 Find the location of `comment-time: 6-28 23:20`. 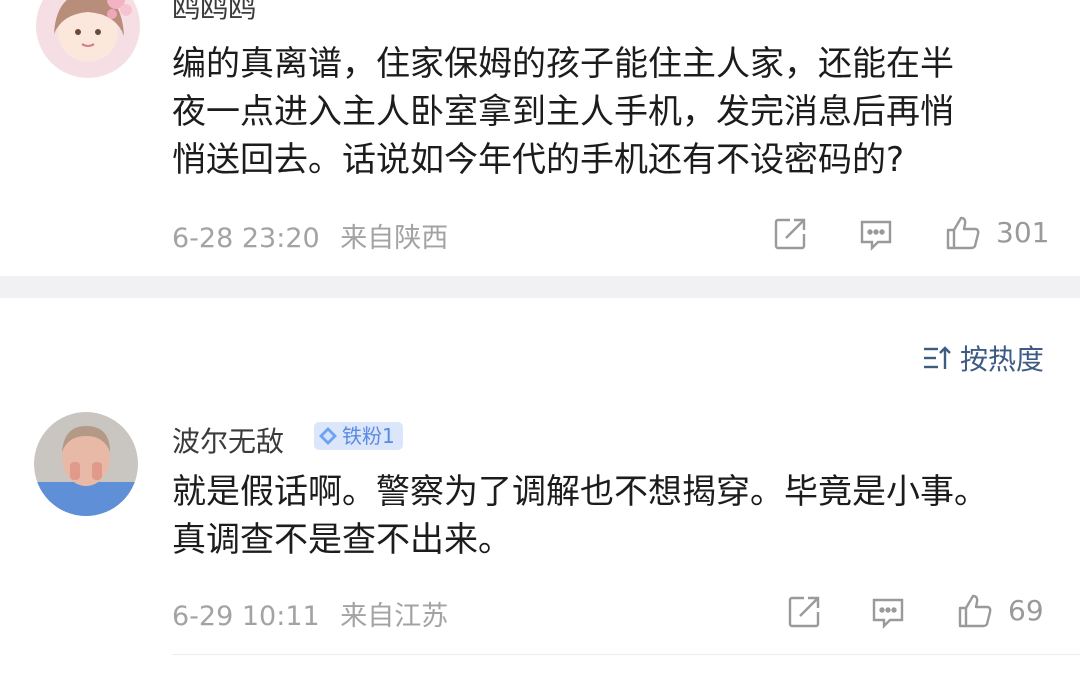

comment-time: 6-28 23:20 is located at coordinates (246, 238).